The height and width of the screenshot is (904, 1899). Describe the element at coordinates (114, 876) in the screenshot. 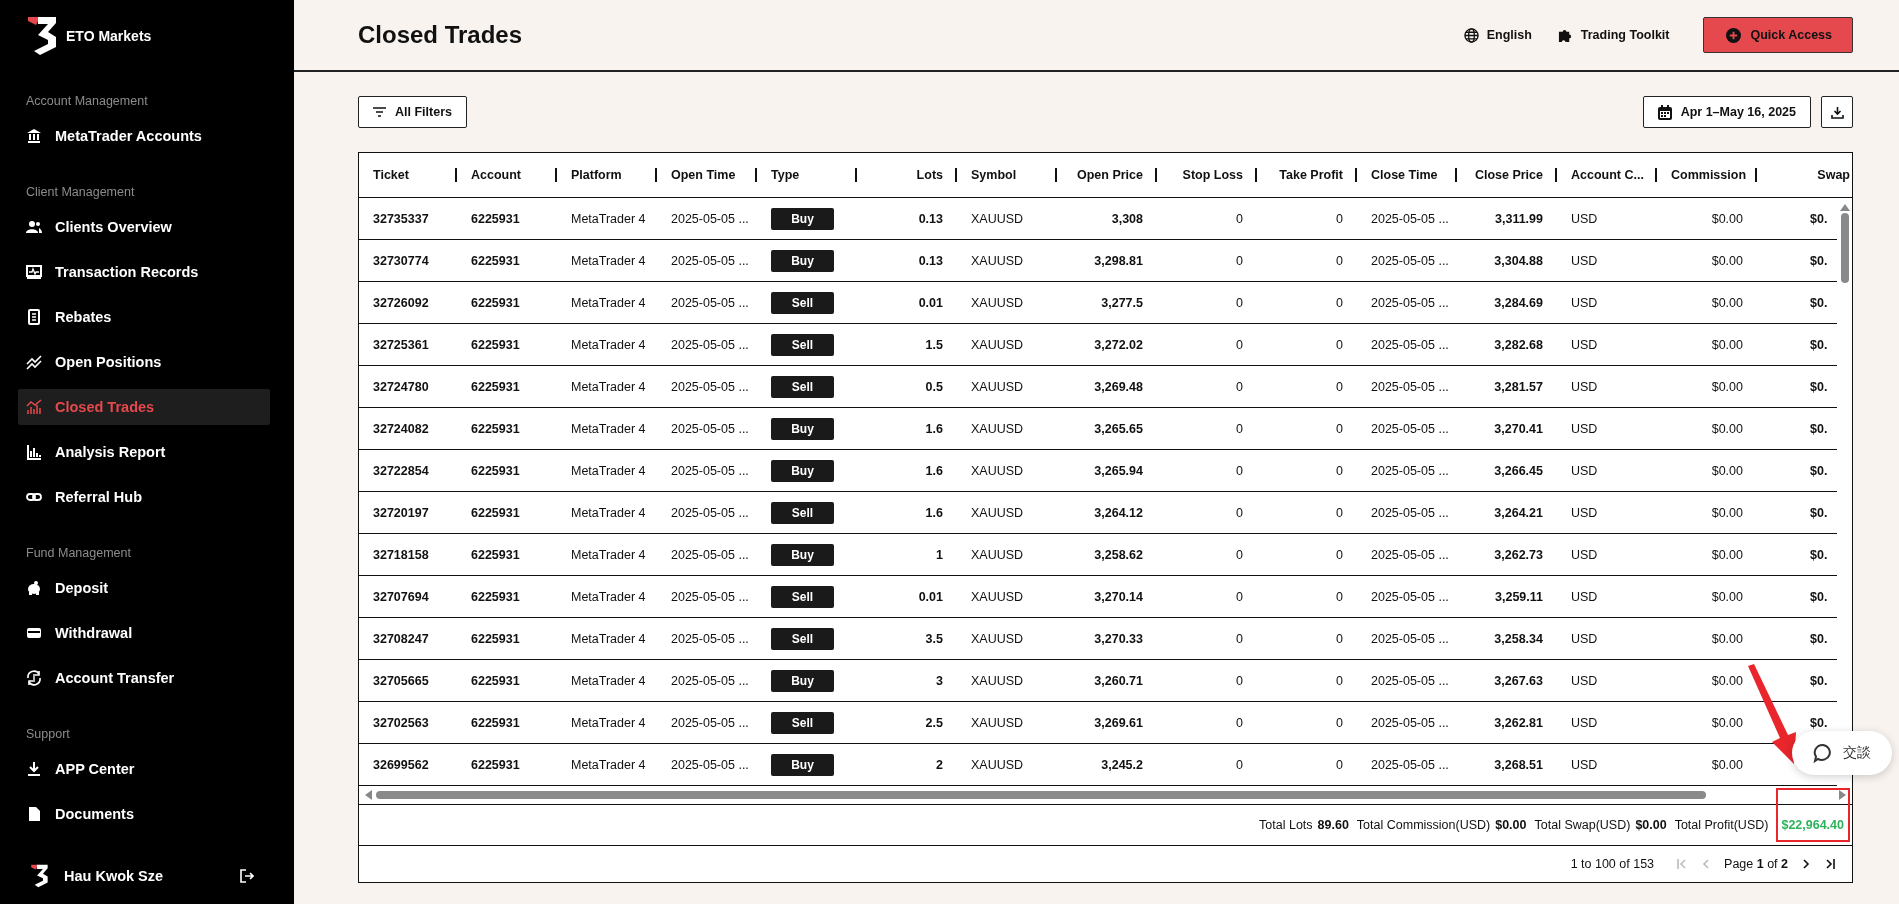

I see `user-name: Hau Kwok Sze` at that location.